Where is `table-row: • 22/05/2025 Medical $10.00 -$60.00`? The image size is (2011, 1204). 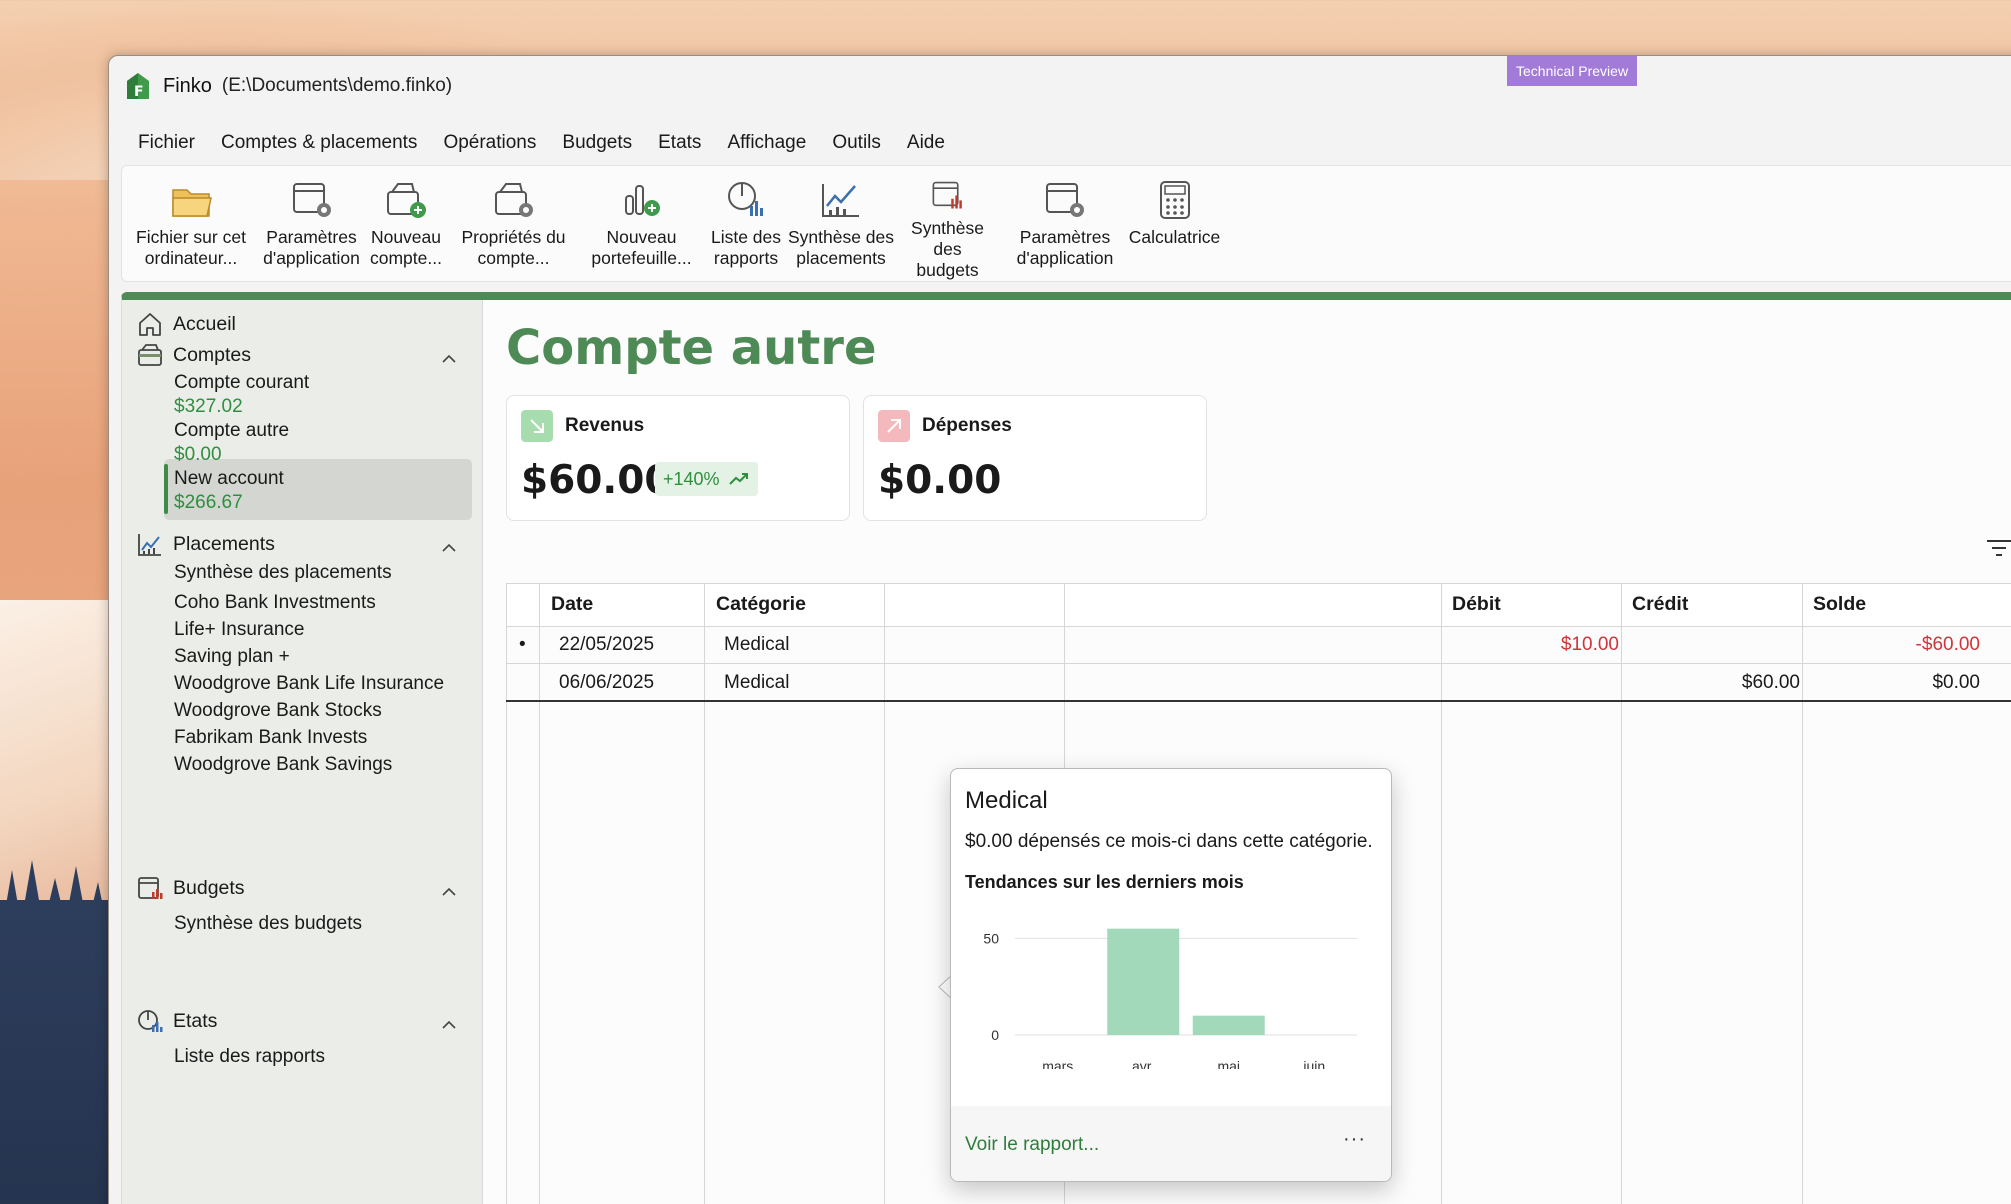
table-row: • 22/05/2025 Medical $10.00 -$60.00 is located at coordinates (1258, 645).